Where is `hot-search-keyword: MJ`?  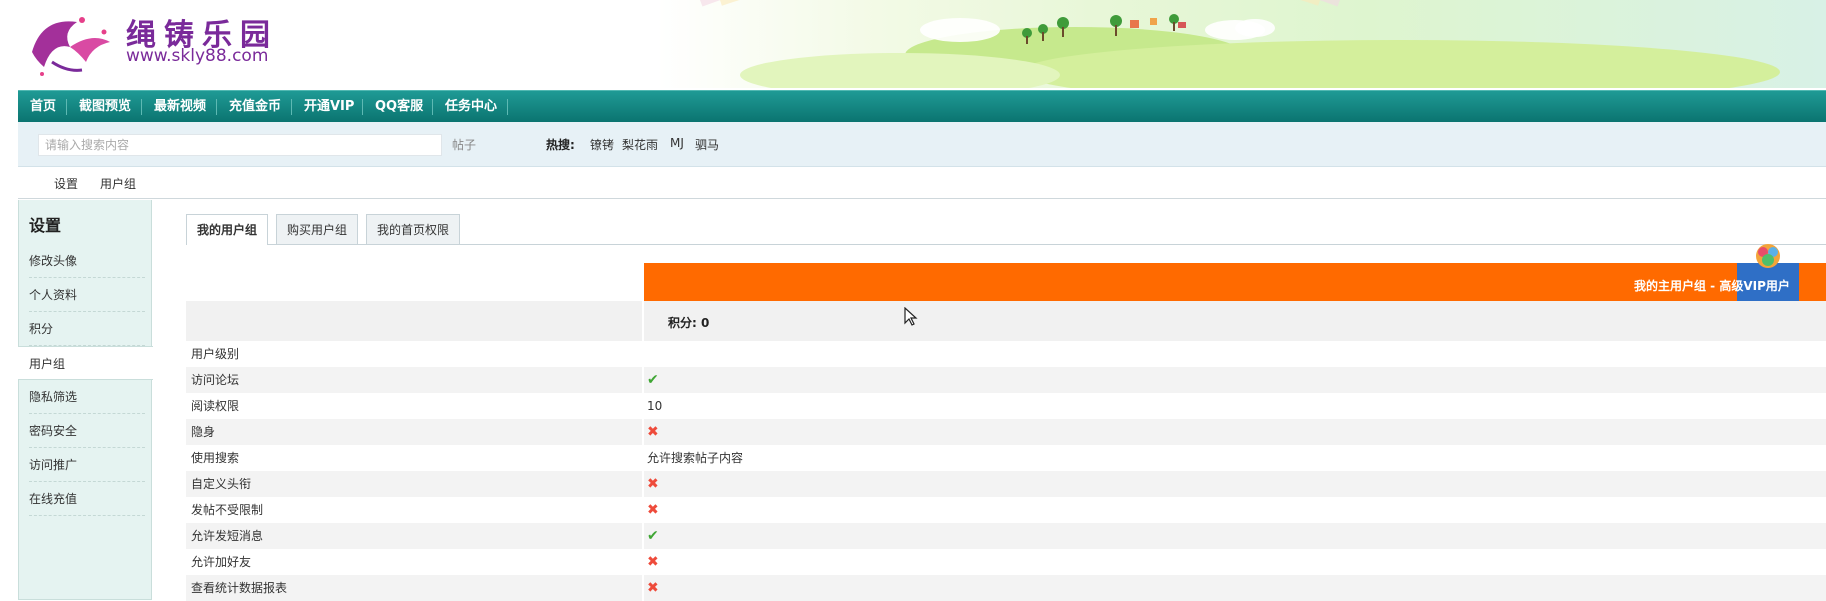
hot-search-keyword: MJ is located at coordinates (677, 143).